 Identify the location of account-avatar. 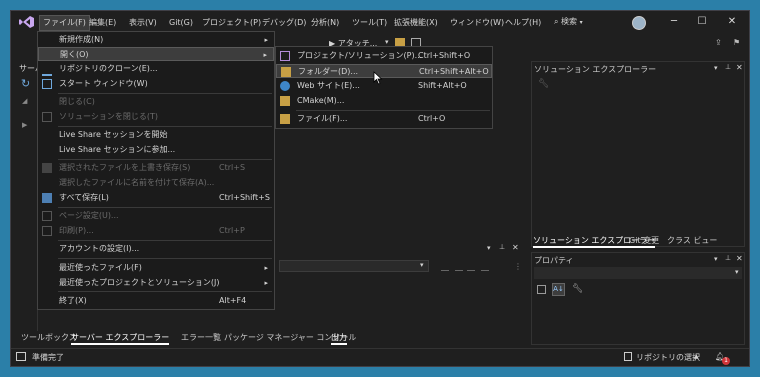
(639, 23).